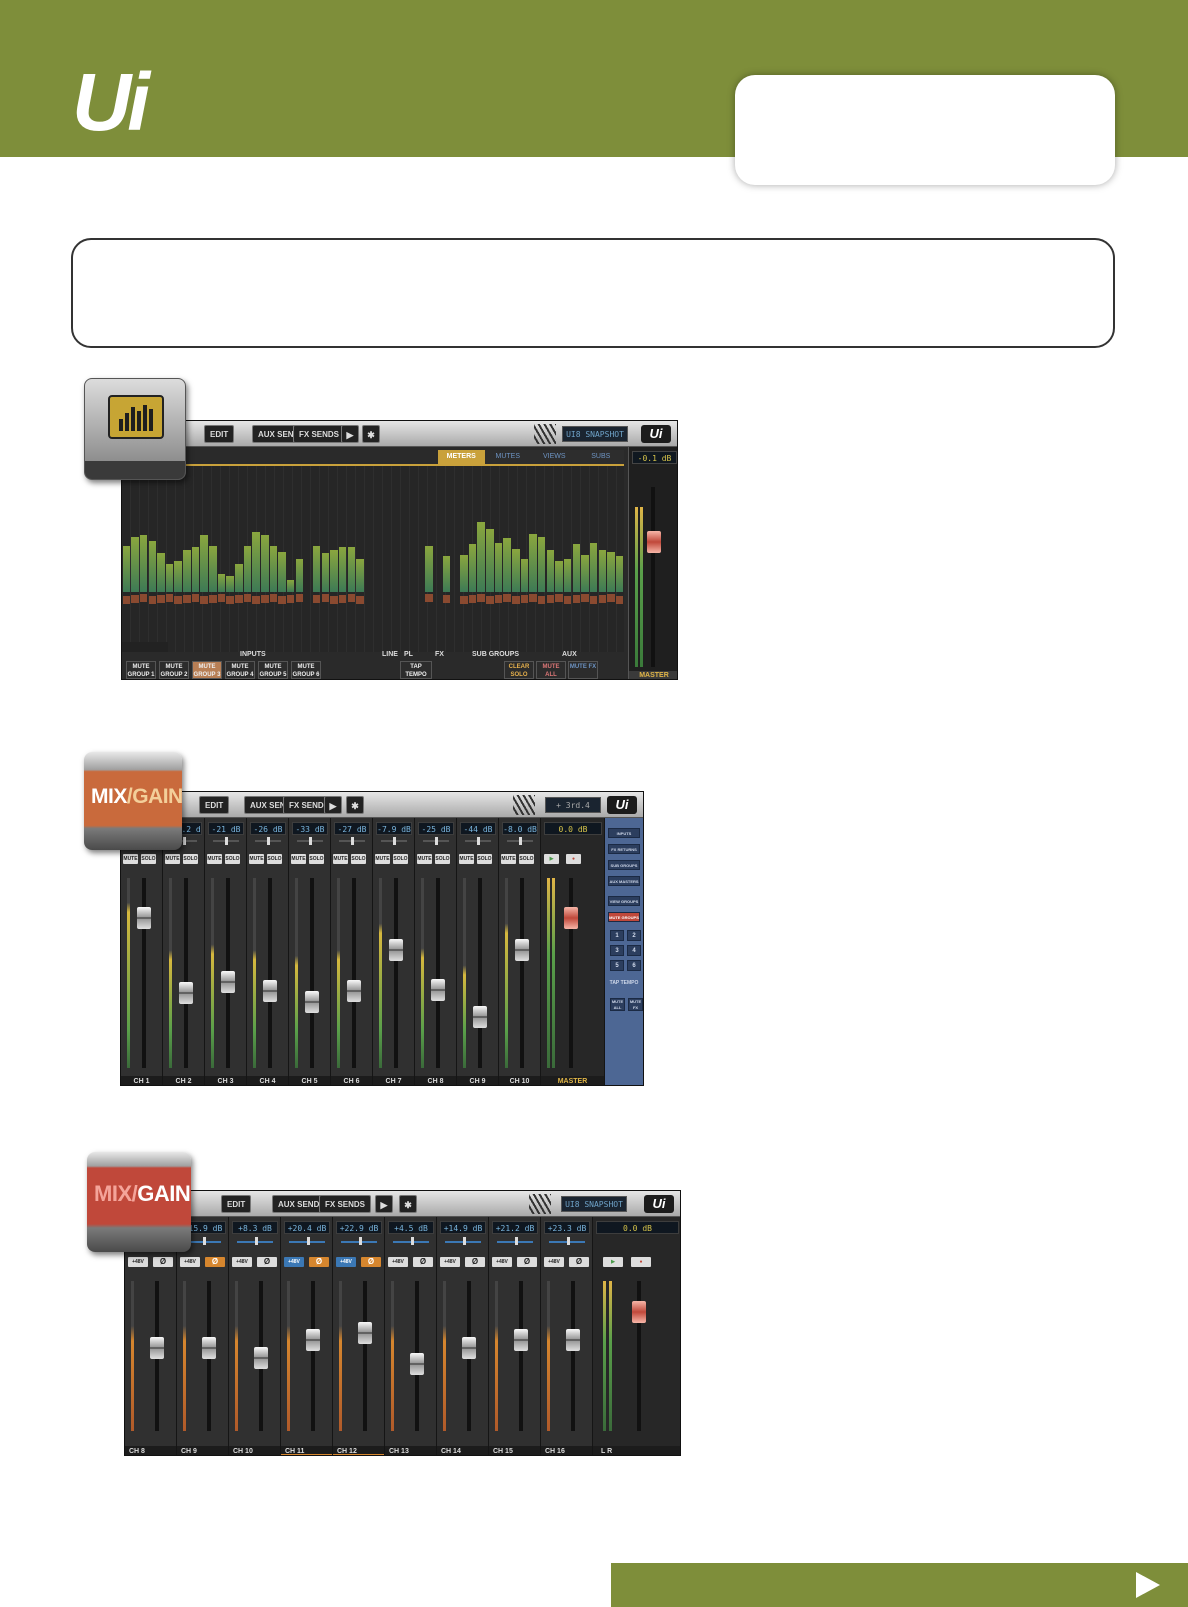  Describe the element at coordinates (319, 434) in the screenshot. I see `fx-sends-button: FX SENDS` at that location.